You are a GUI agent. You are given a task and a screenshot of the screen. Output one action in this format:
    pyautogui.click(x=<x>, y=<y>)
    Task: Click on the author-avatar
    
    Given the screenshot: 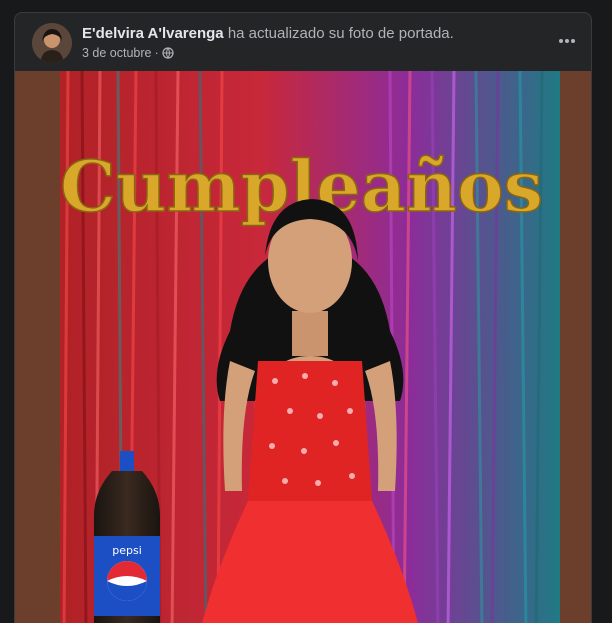 What is the action you would take?
    pyautogui.click(x=52, y=43)
    